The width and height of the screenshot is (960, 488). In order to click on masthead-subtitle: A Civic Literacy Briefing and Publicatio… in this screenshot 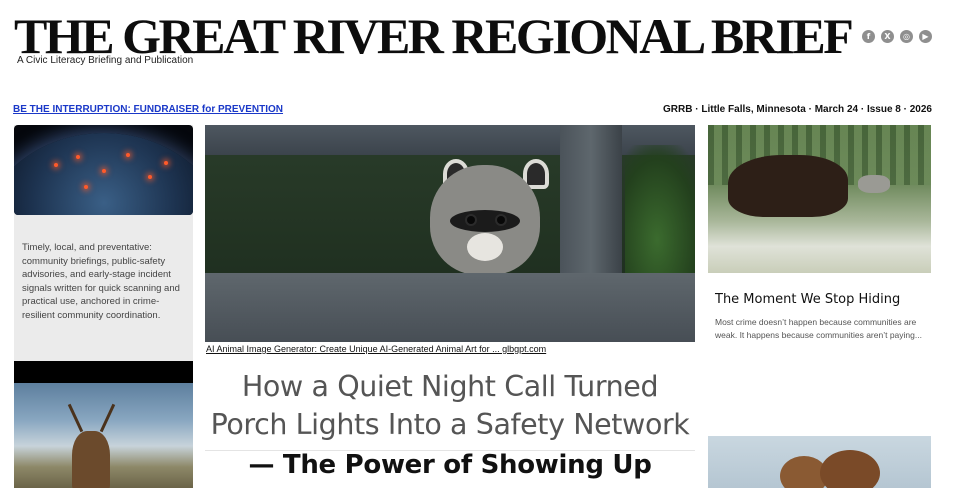, I will do `click(105, 60)`.